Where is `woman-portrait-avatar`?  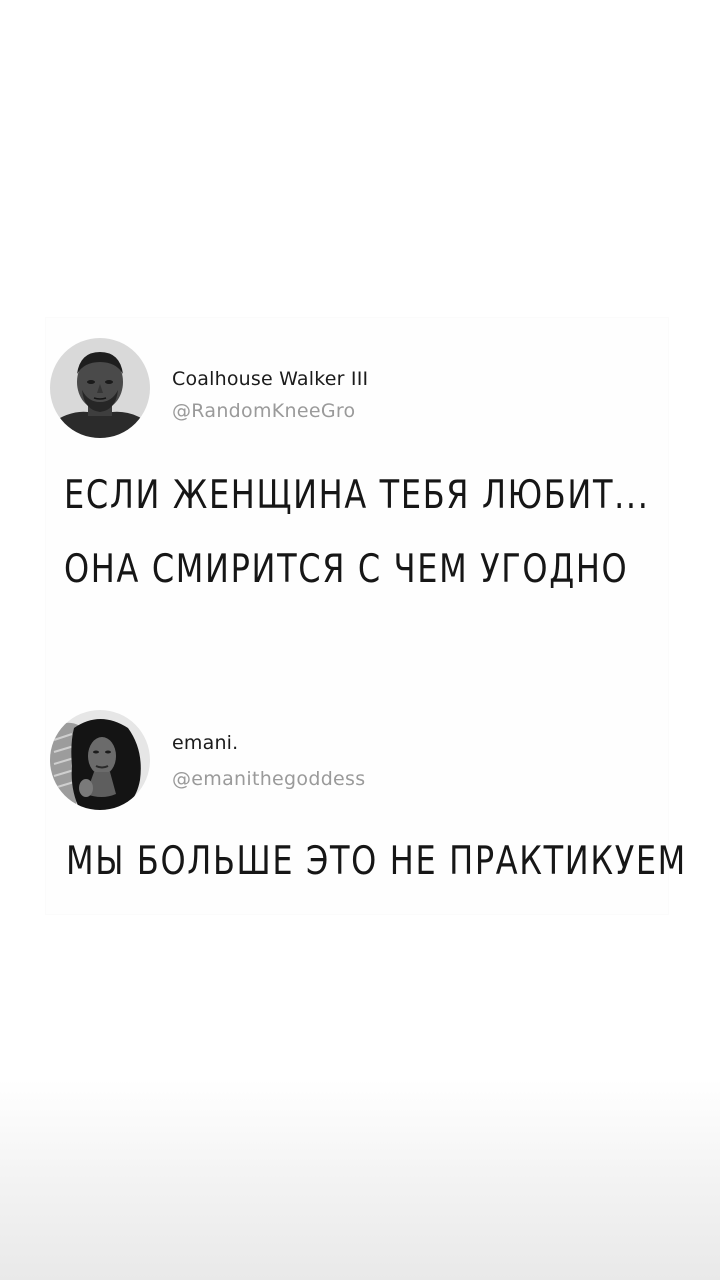 woman-portrait-avatar is located at coordinates (100, 760).